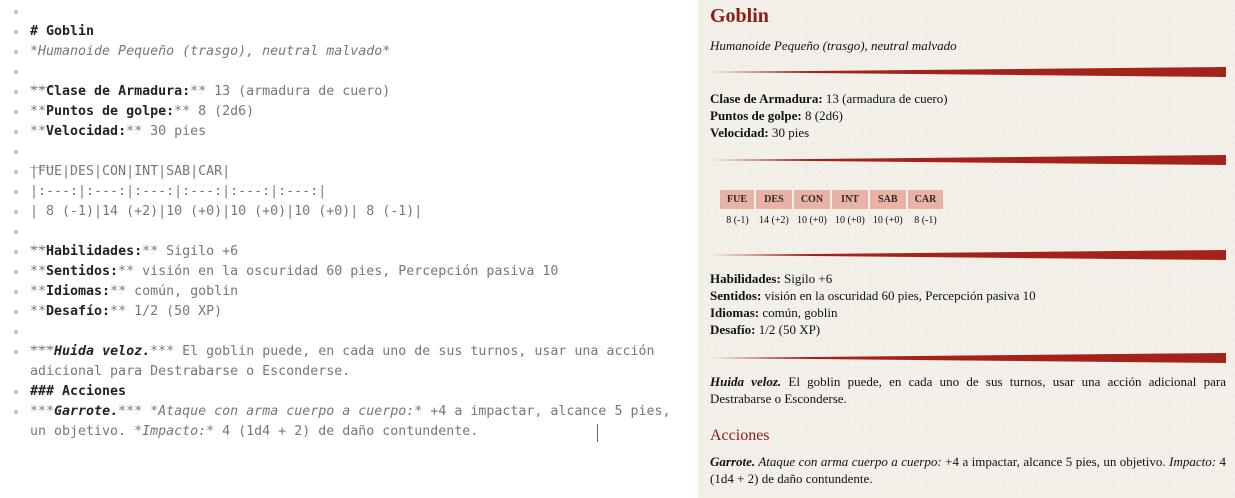 Image resolution: width=1235 pixels, height=498 pixels. What do you see at coordinates (349, 112) in the screenshot?
I see `editor-line: **Puntos de golpe:** 8 (2d6)` at bounding box center [349, 112].